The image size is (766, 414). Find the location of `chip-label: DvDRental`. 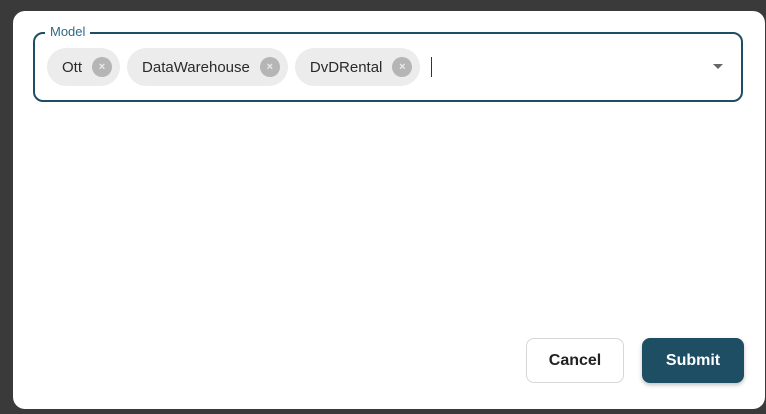

chip-label: DvDRental is located at coordinates (346, 67).